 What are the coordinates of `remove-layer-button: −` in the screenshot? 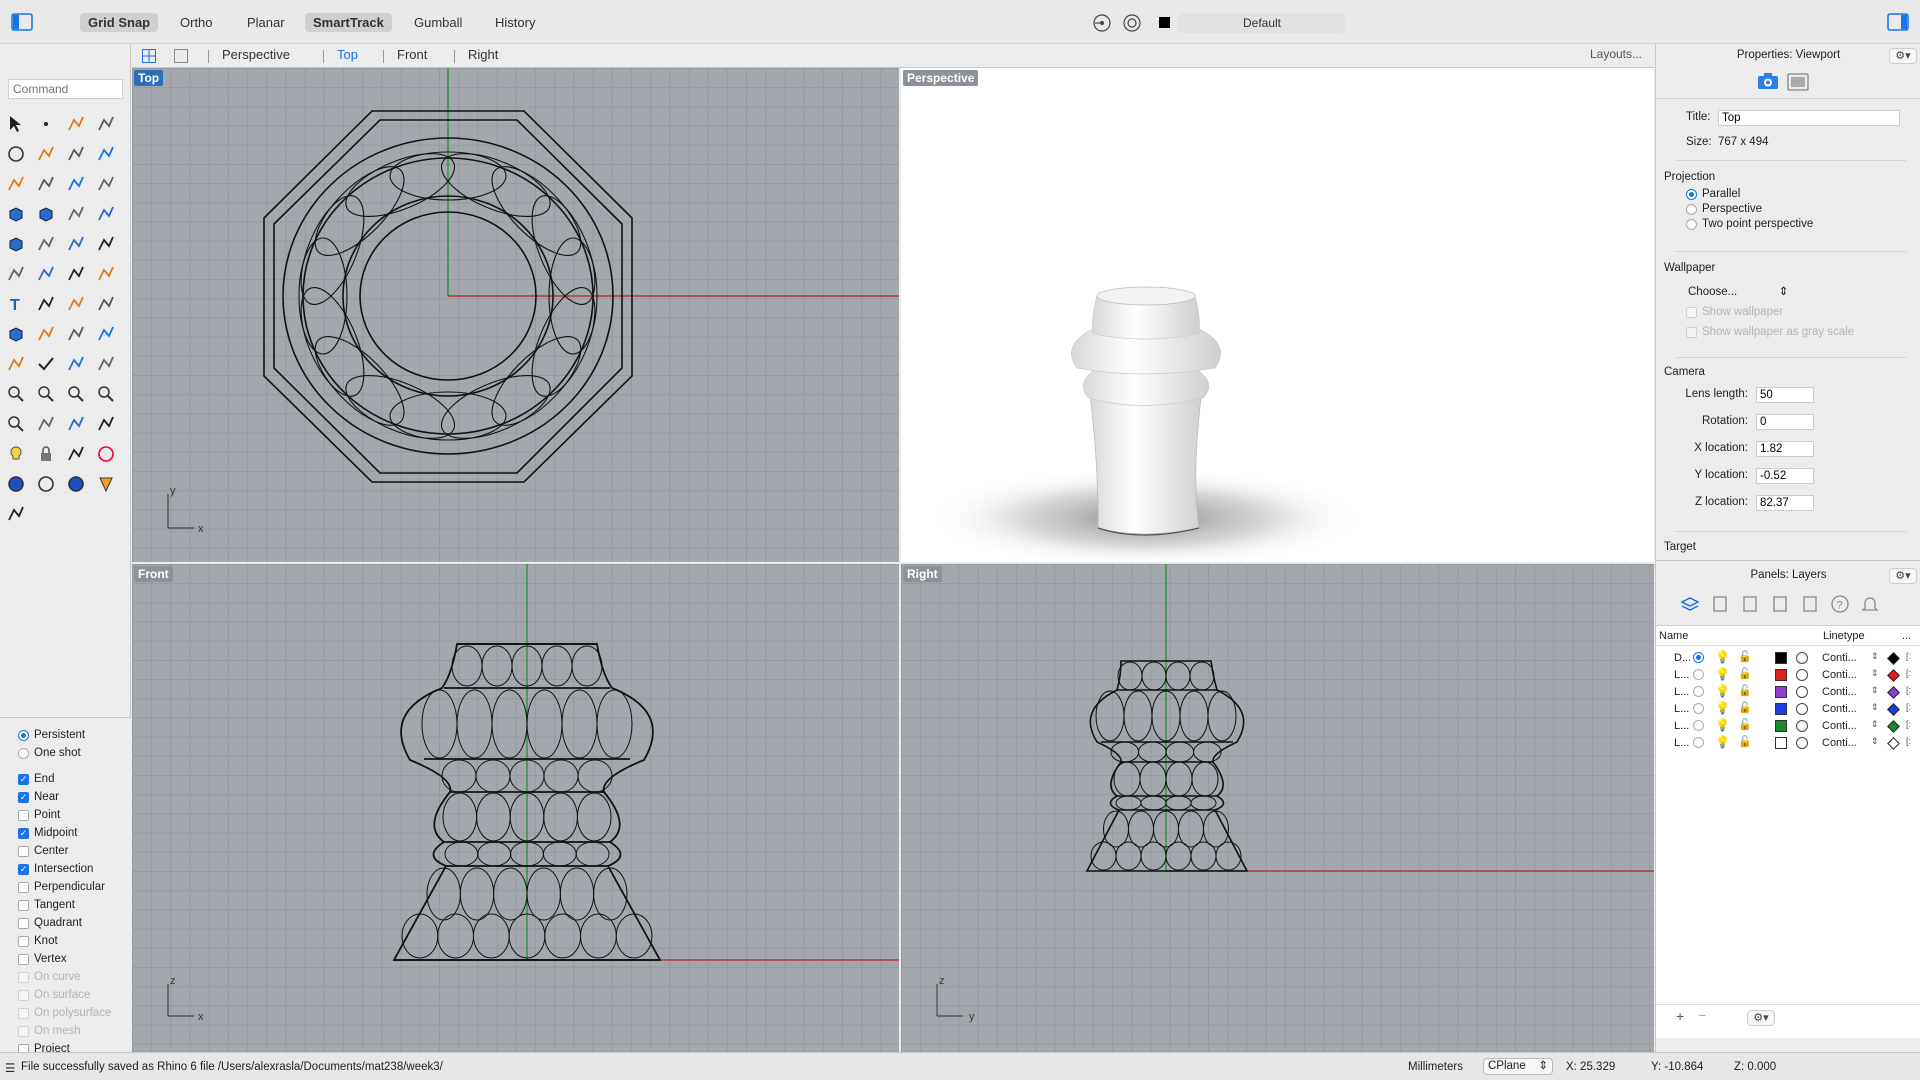 It's located at (1702, 1015).